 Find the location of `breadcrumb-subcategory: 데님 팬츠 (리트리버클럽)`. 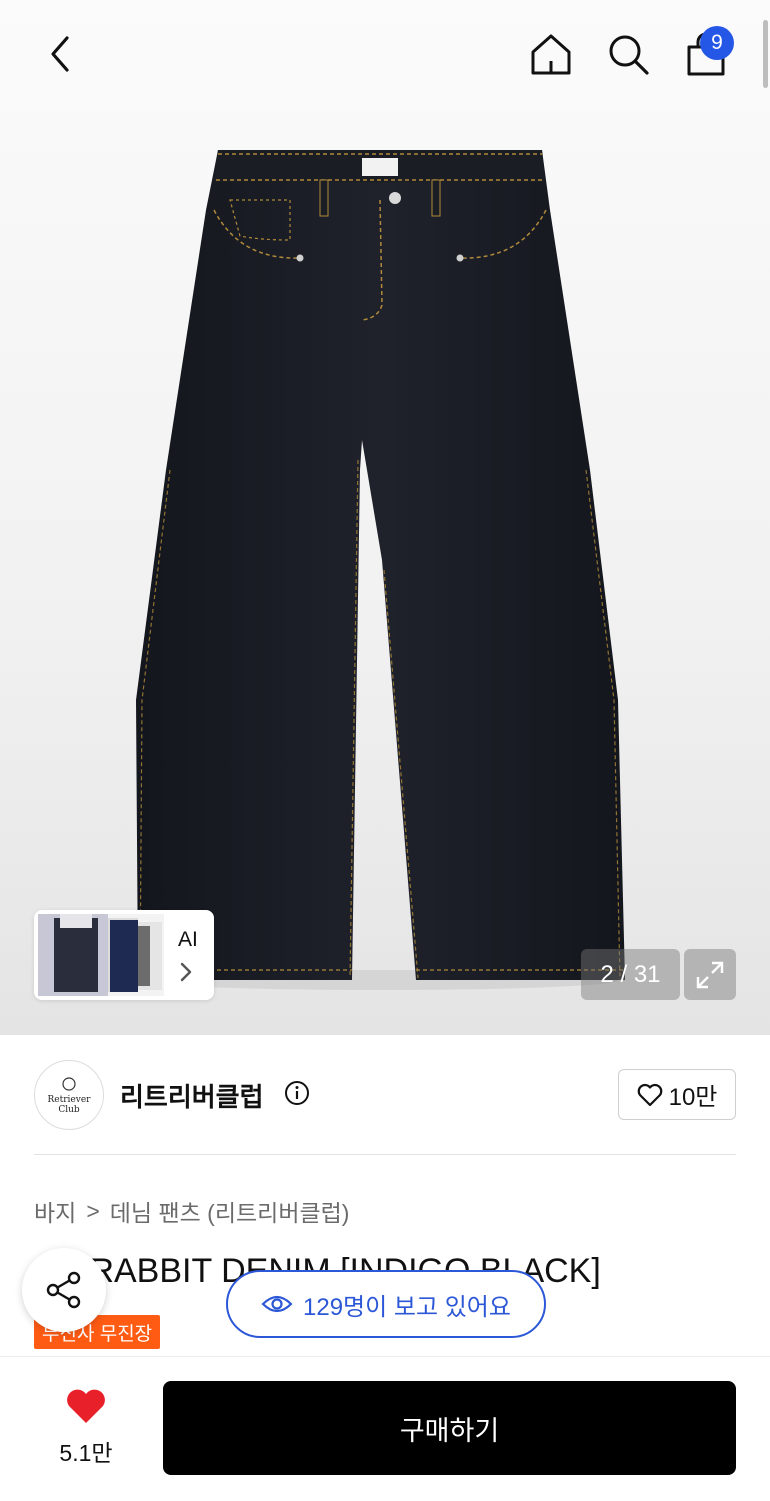

breadcrumb-subcategory: 데님 팬츠 (리트리버클럽) is located at coordinates (230, 1211).